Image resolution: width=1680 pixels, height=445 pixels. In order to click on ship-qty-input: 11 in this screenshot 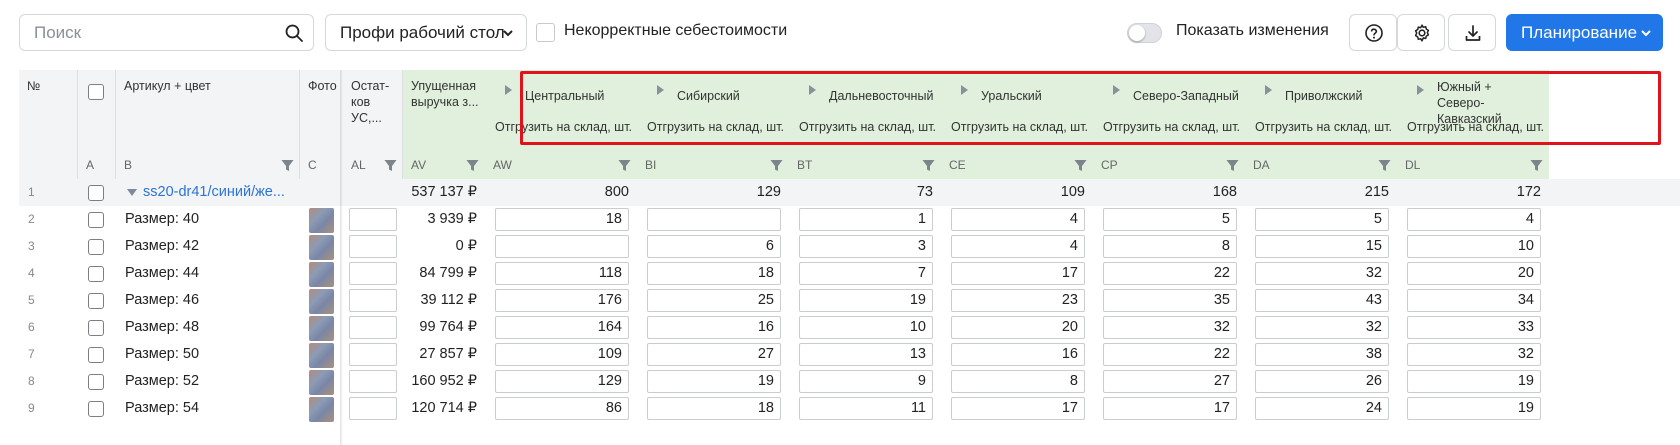, I will do `click(866, 408)`.